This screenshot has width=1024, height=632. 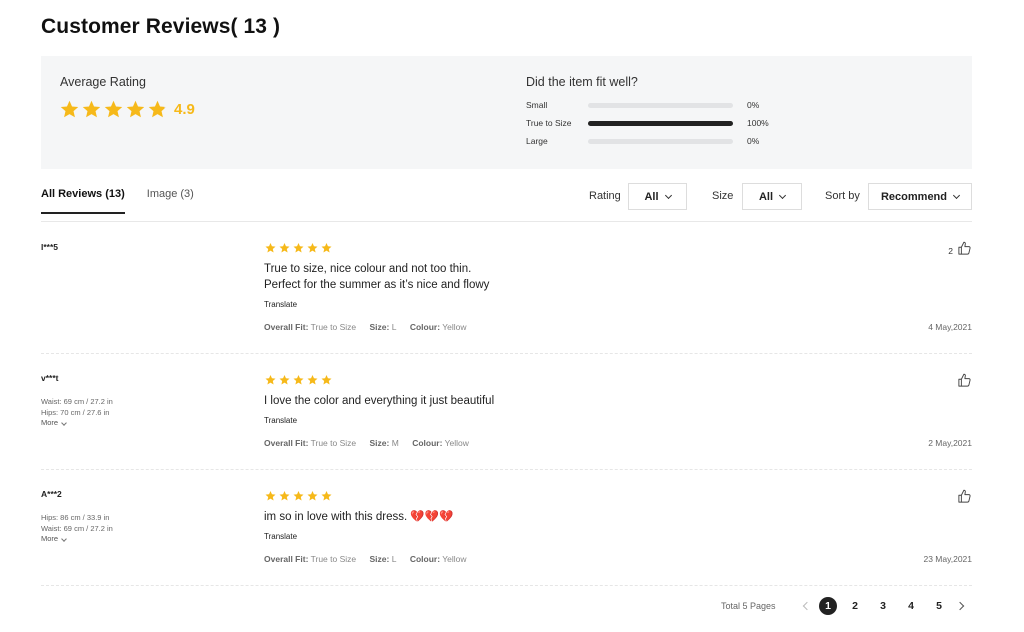 I want to click on fit-label: Large, so click(x=537, y=141).